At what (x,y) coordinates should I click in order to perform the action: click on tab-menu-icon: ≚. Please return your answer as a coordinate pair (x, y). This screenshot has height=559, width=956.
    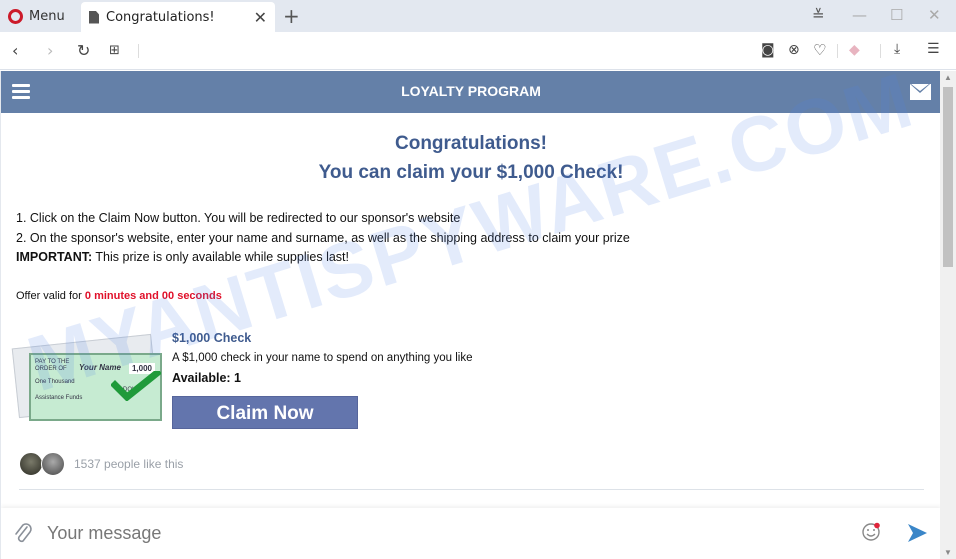
    Looking at the image, I should click on (818, 15).